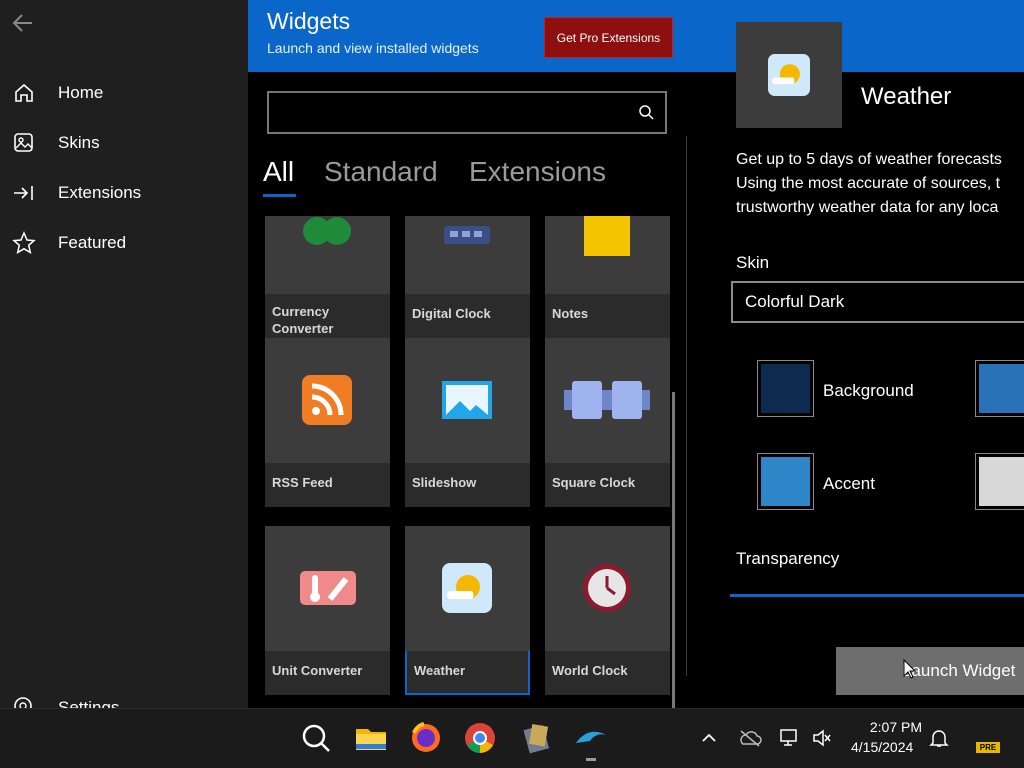 The height and width of the screenshot is (768, 1024). I want to click on page-subtitle: Launch and view installed widgets, so click(373, 48).